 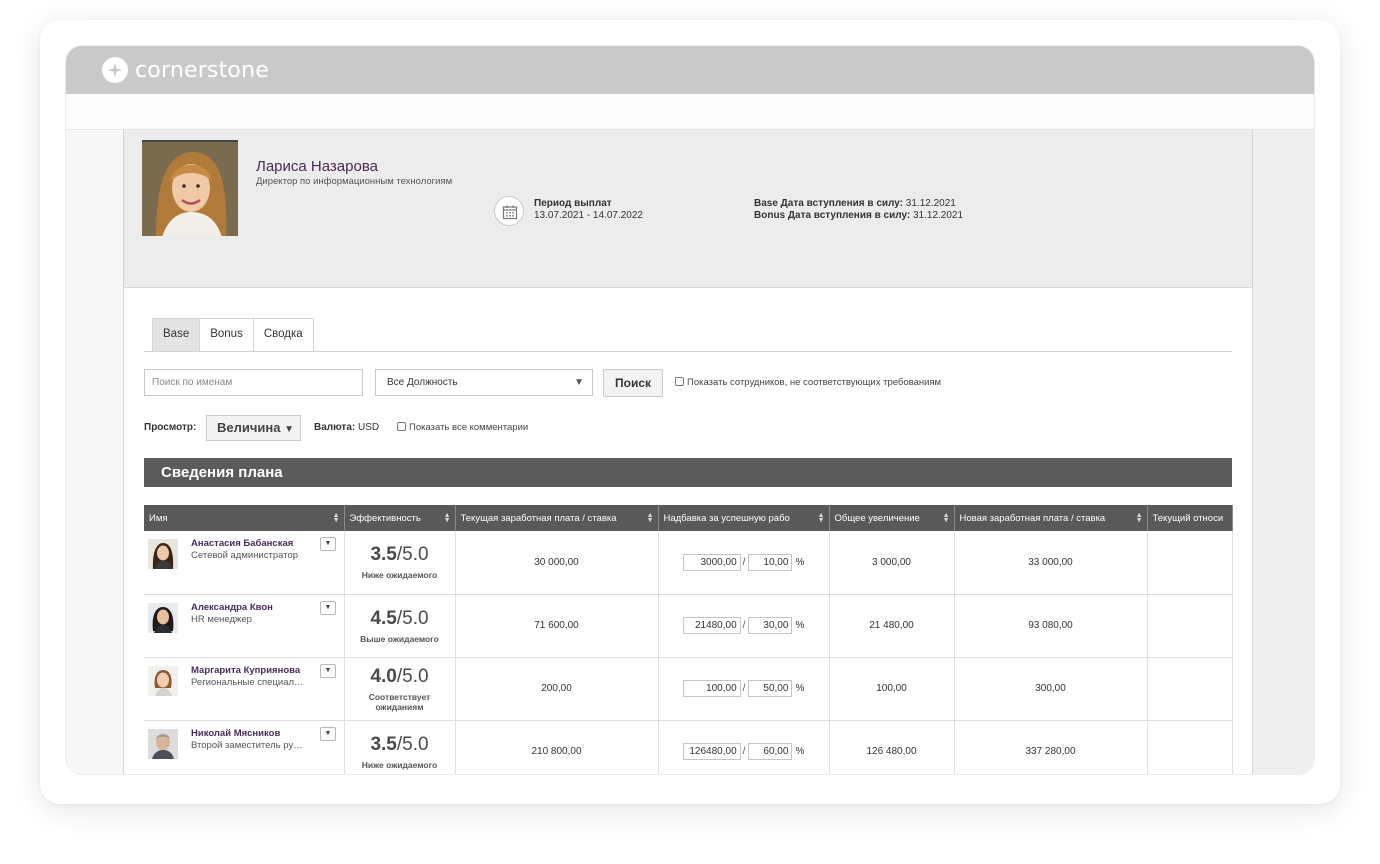 I want to click on merit-amount-input: 21480,00, so click(x=711, y=625).